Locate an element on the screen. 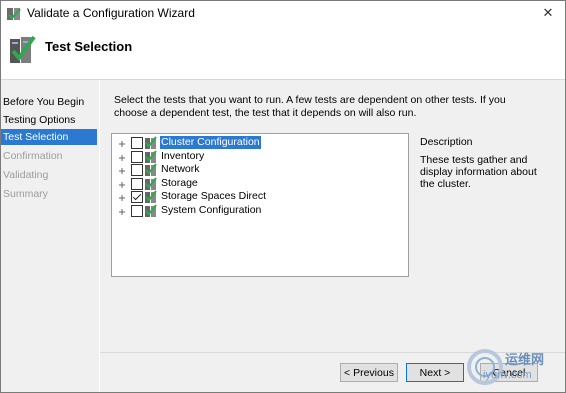 Image resolution: width=566 pixels, height=393 pixels. page-header: Test Selection is located at coordinates (283, 53).